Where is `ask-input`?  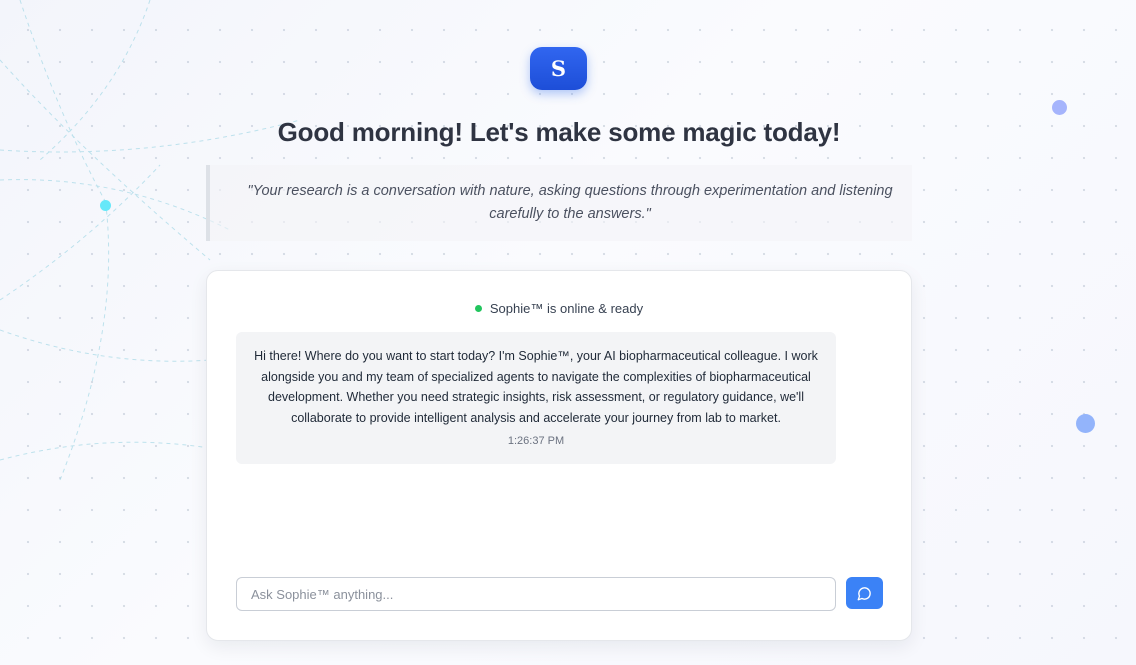 ask-input is located at coordinates (536, 594).